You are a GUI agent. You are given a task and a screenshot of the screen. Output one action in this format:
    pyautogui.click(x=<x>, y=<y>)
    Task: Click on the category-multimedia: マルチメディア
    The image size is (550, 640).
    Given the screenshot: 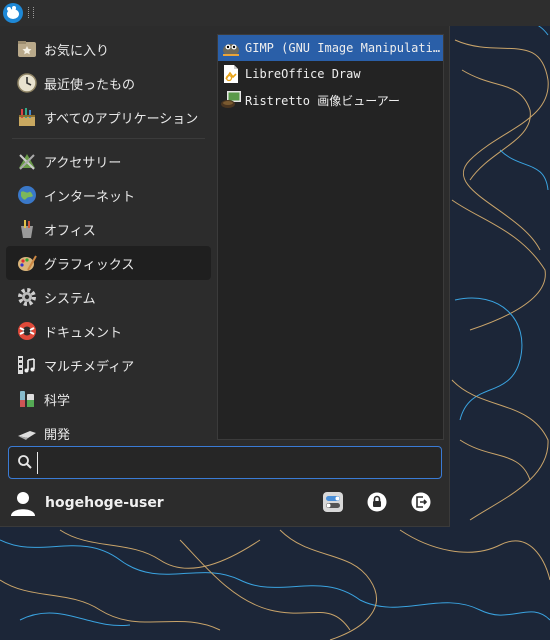 What is the action you would take?
    pyautogui.click(x=108, y=365)
    